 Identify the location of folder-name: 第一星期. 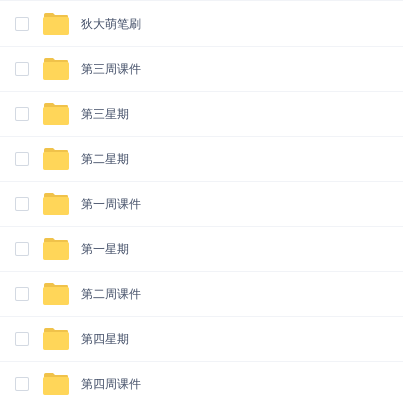
(105, 249).